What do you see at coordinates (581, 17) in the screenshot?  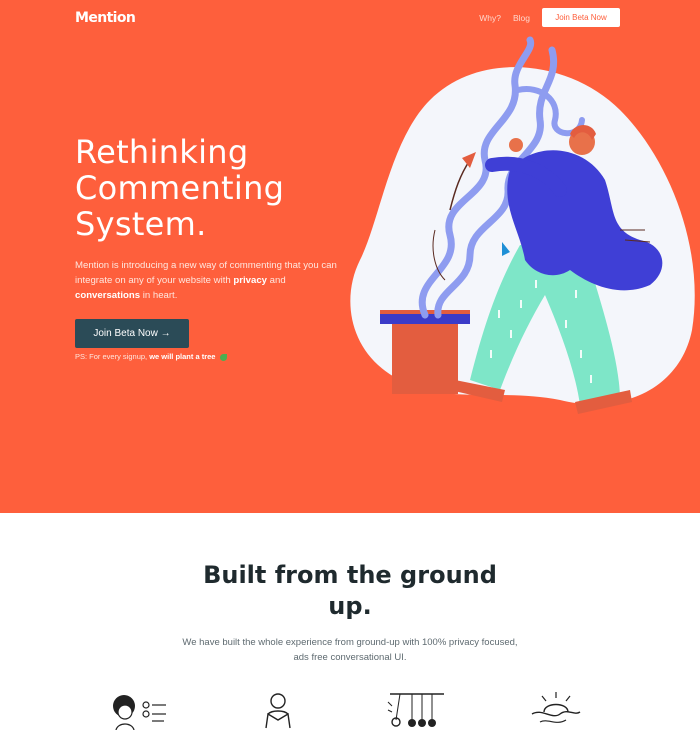 I see `join-beta-nav-button: Join Beta Now` at bounding box center [581, 17].